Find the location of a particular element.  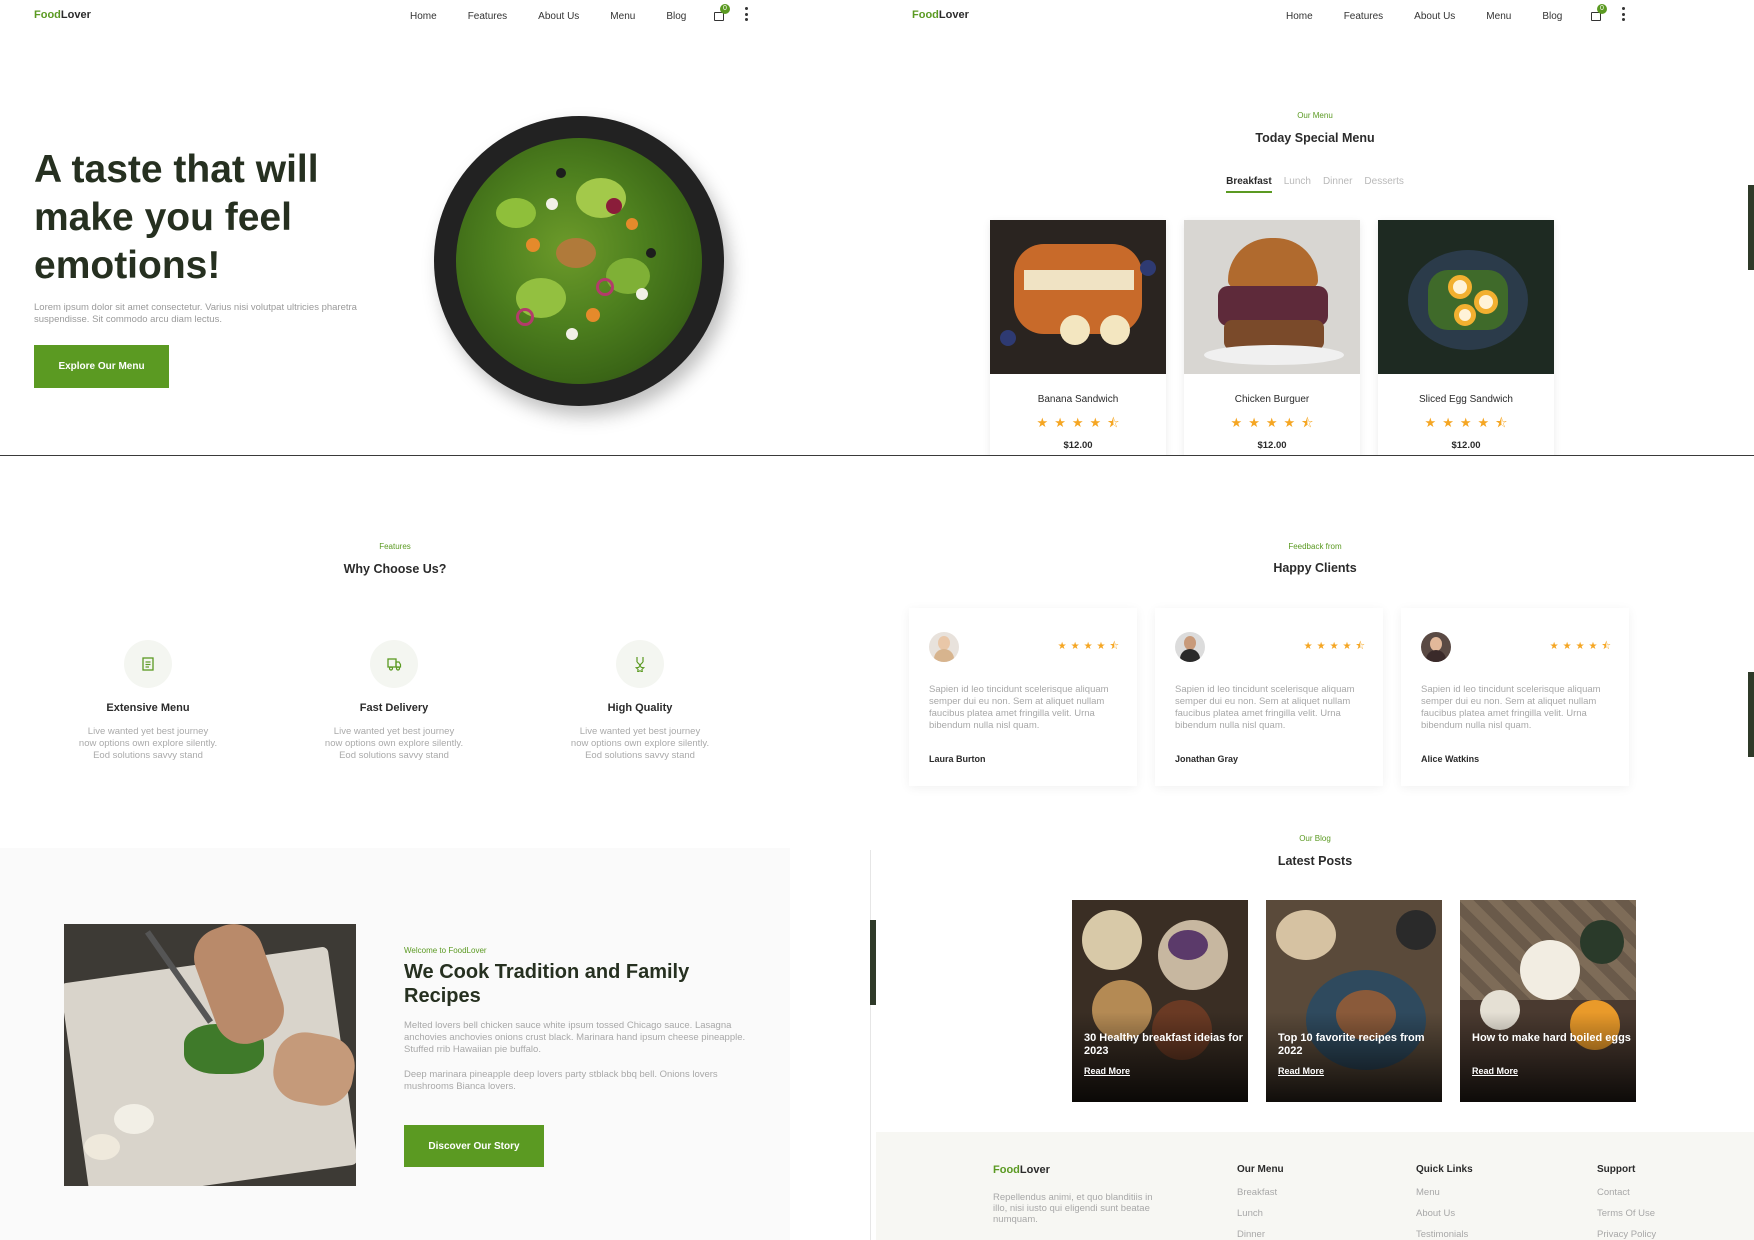

feature-title: Fast Delivery is located at coordinates (394, 708).